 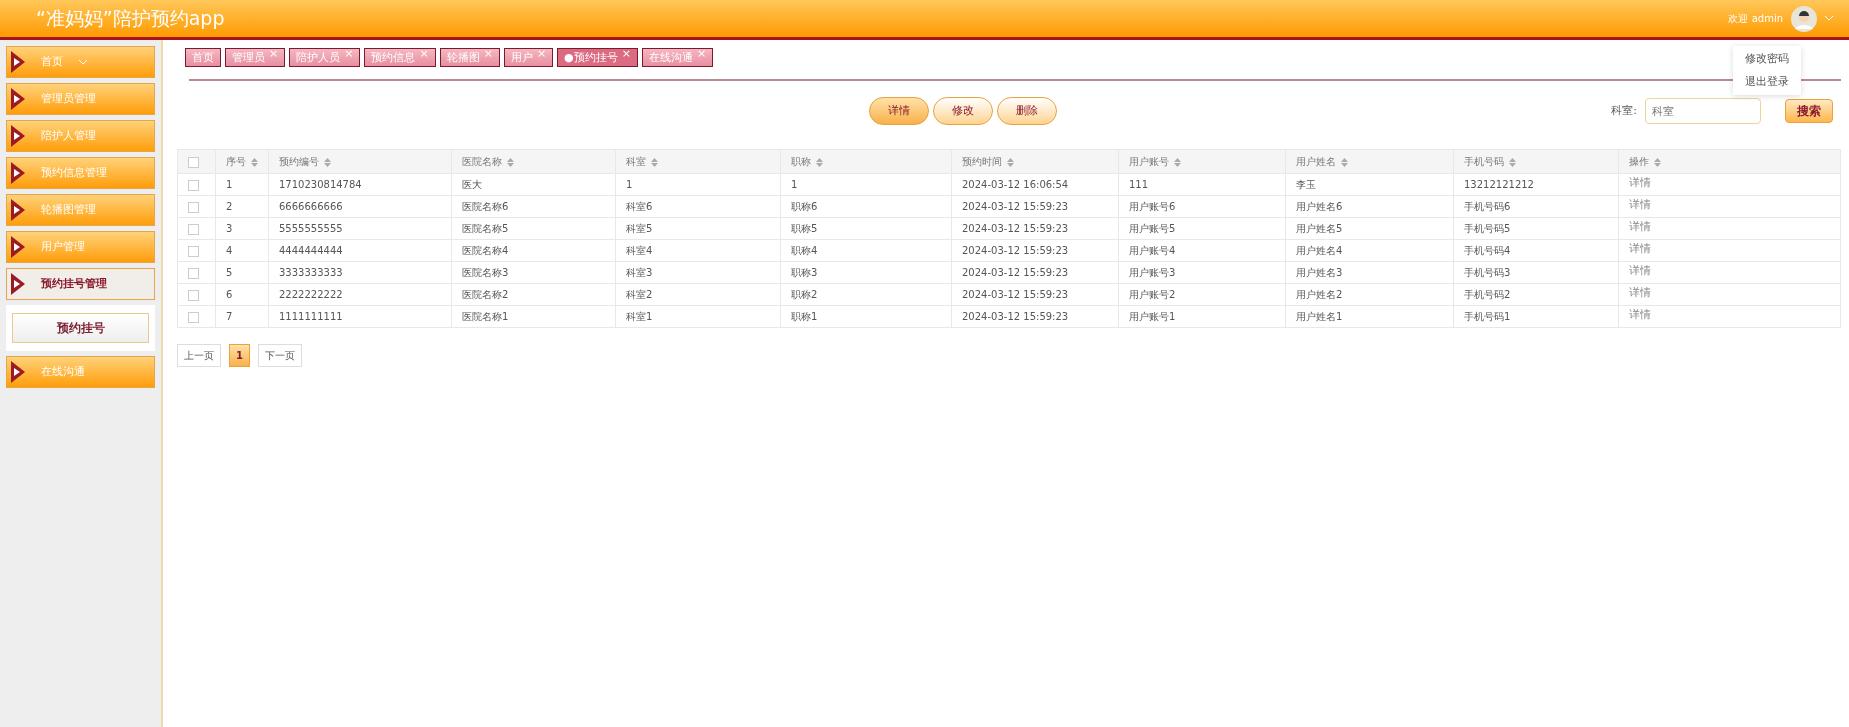 What do you see at coordinates (229, 294) in the screenshot?
I see `table-cell: 6` at bounding box center [229, 294].